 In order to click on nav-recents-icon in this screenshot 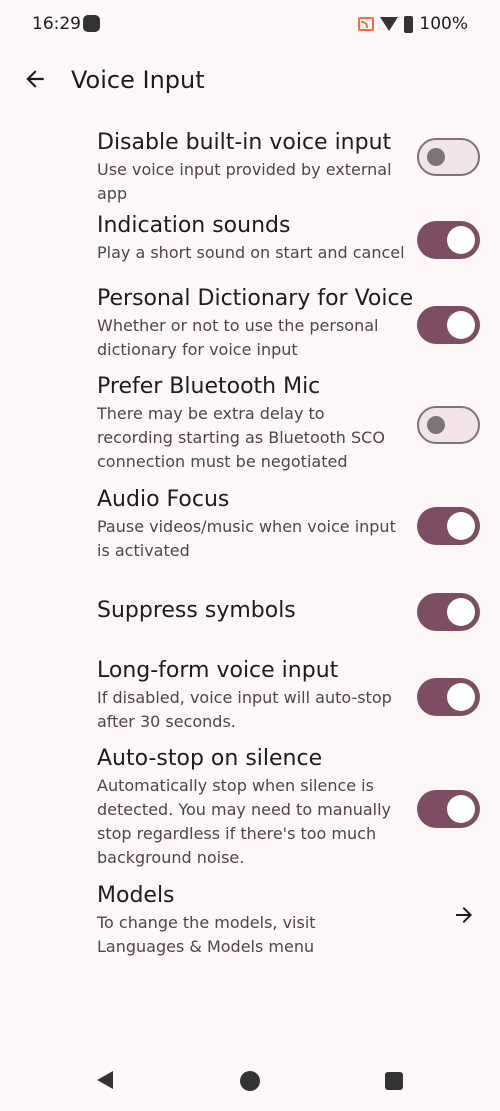, I will do `click(394, 1081)`.